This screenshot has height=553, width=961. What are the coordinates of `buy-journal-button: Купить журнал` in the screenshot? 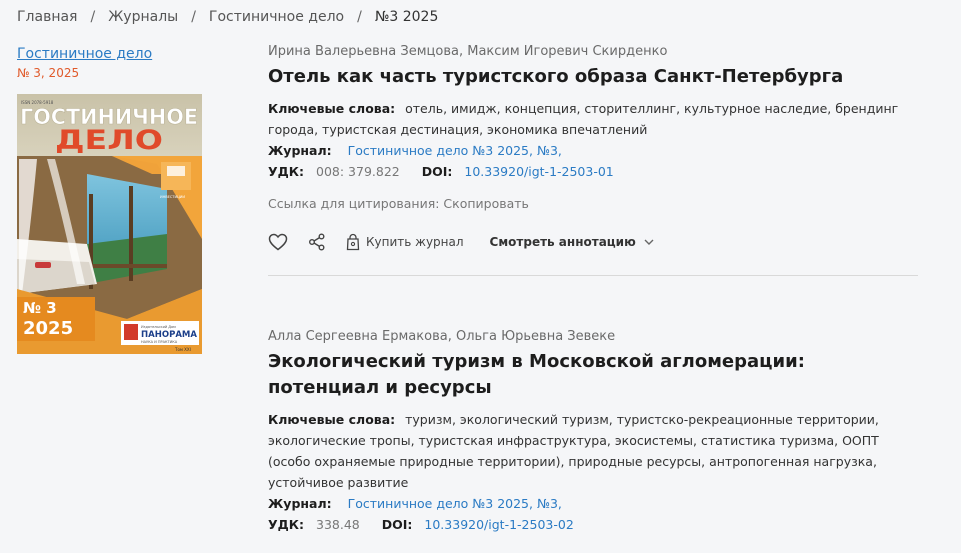 It's located at (405, 242).